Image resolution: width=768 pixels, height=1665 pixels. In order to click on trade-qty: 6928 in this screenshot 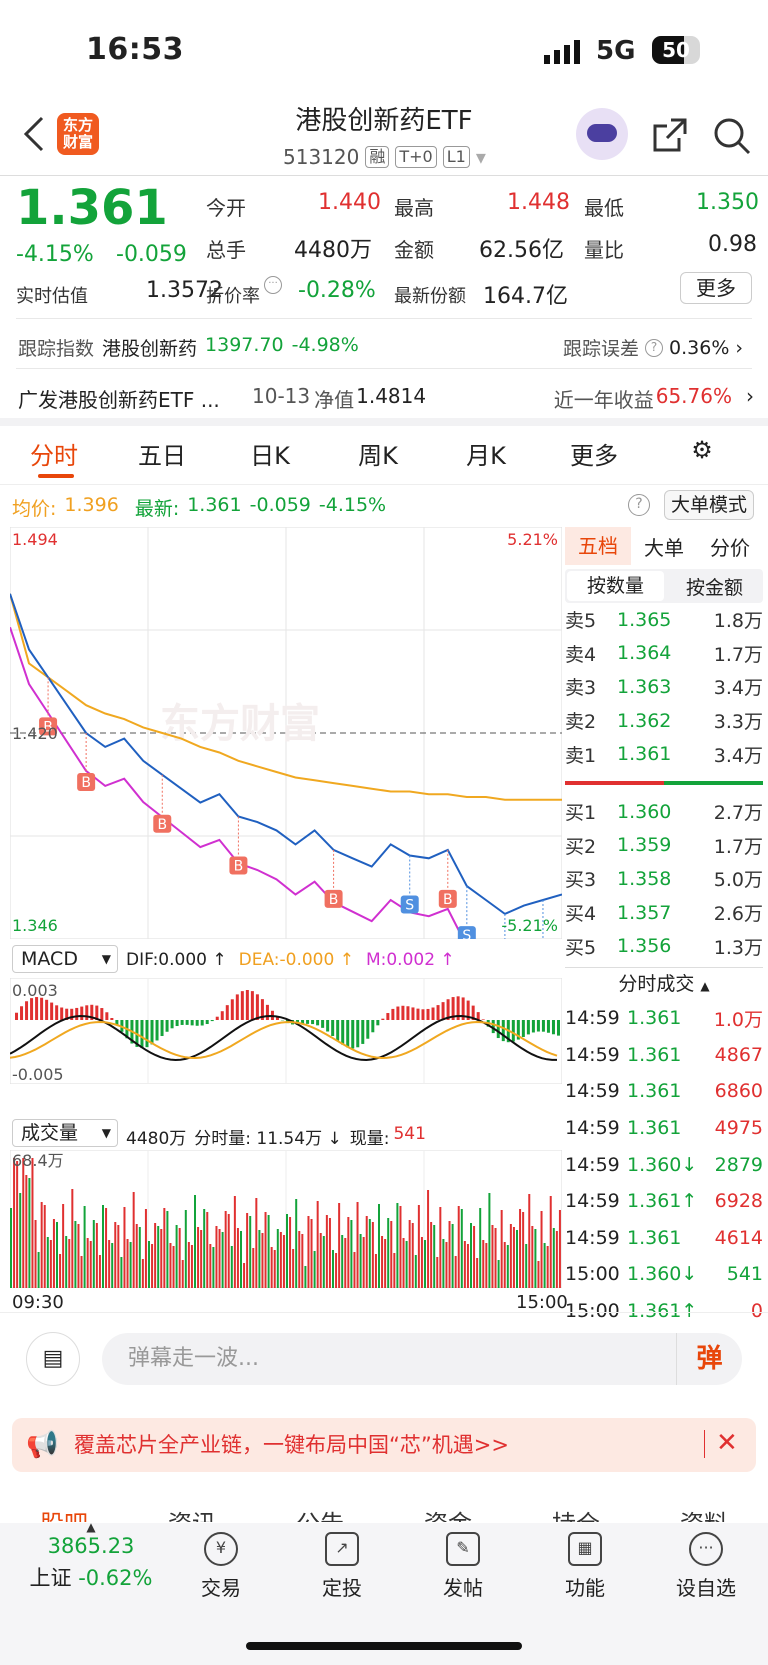, I will do `click(738, 1201)`.